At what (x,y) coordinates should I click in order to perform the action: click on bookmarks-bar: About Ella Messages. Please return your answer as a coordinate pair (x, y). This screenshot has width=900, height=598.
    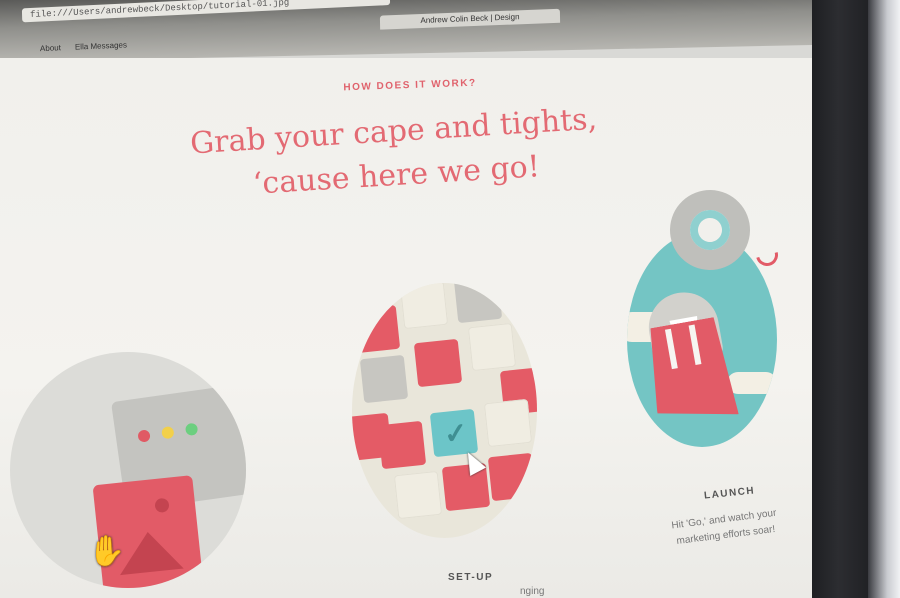
    Looking at the image, I should click on (83, 46).